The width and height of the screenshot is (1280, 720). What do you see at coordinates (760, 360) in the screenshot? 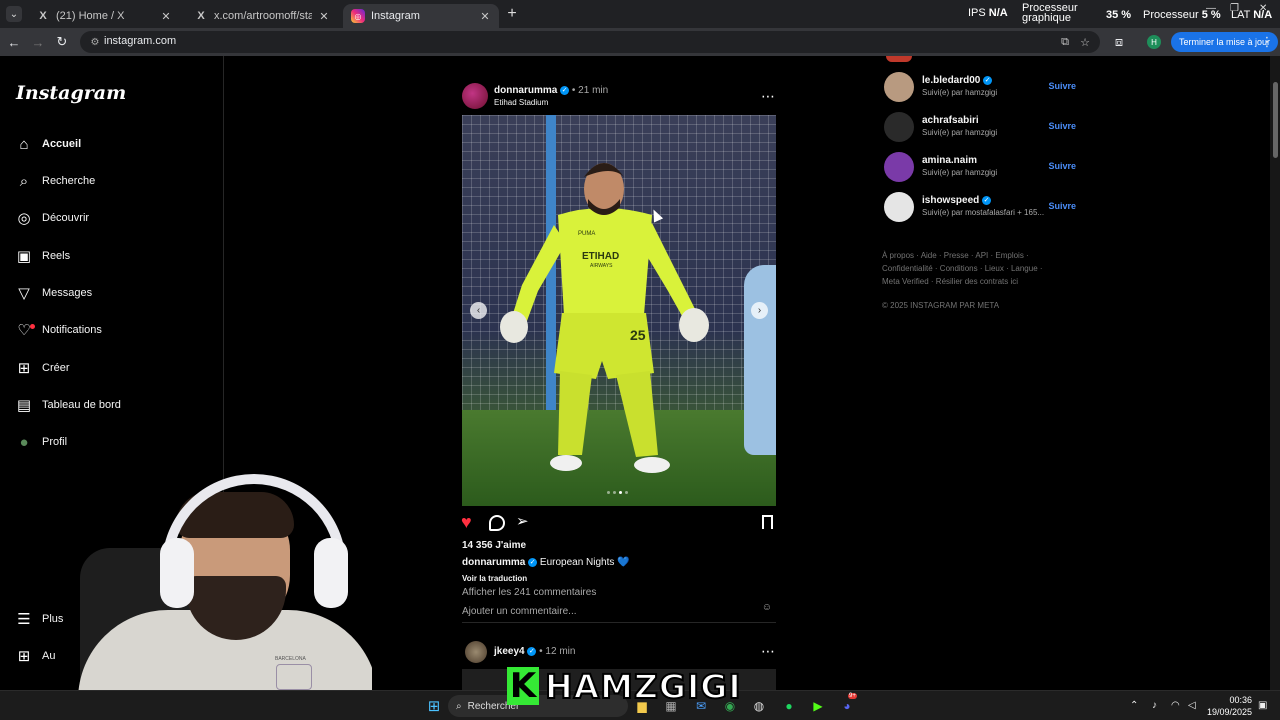
I see `other-player` at bounding box center [760, 360].